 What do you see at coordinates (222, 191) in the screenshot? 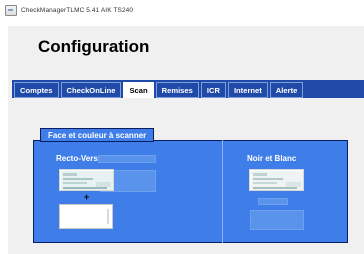
I see `panel-divider` at bounding box center [222, 191].